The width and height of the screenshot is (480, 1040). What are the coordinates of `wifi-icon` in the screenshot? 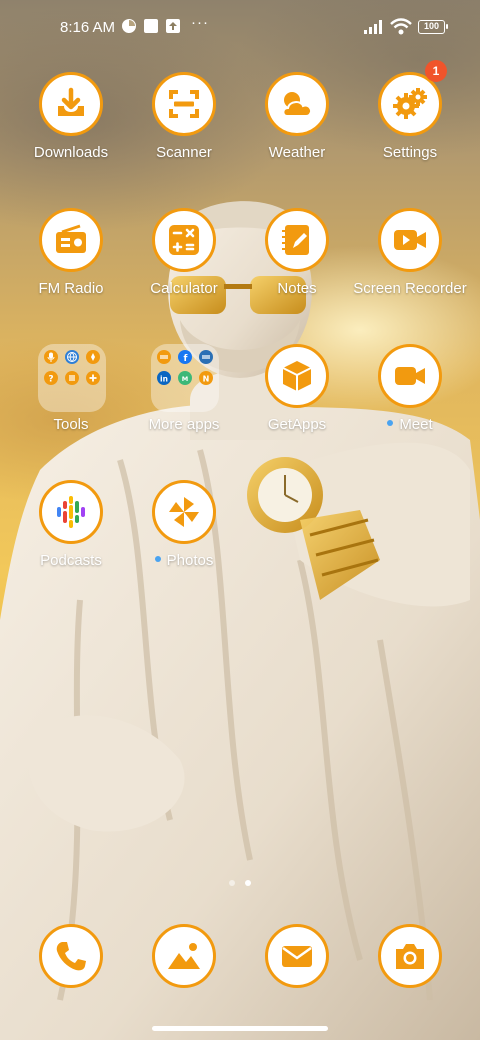 It's located at (401, 26).